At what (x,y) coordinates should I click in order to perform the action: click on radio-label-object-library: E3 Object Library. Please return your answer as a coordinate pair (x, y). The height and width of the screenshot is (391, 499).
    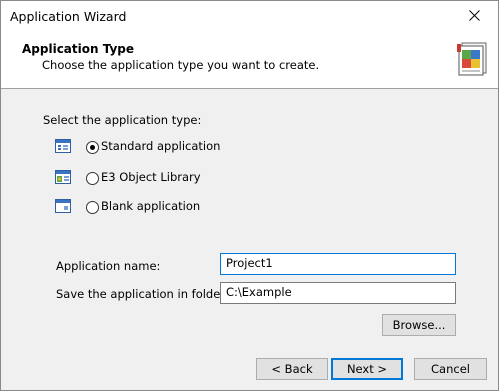
    Looking at the image, I should click on (151, 177).